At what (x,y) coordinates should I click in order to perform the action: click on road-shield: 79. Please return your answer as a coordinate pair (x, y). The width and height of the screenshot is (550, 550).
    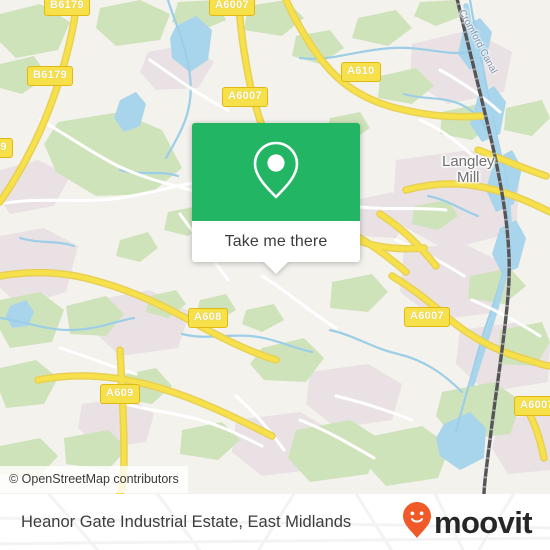
    Looking at the image, I should click on (6, 148).